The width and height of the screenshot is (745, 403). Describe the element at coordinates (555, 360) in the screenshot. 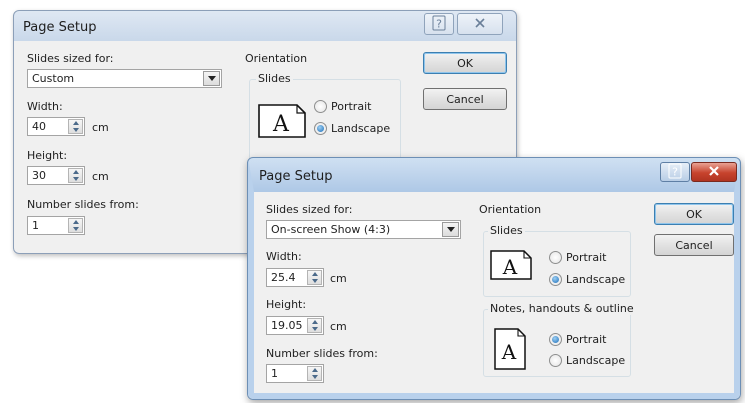

I see `notes-landscape-radio` at that location.